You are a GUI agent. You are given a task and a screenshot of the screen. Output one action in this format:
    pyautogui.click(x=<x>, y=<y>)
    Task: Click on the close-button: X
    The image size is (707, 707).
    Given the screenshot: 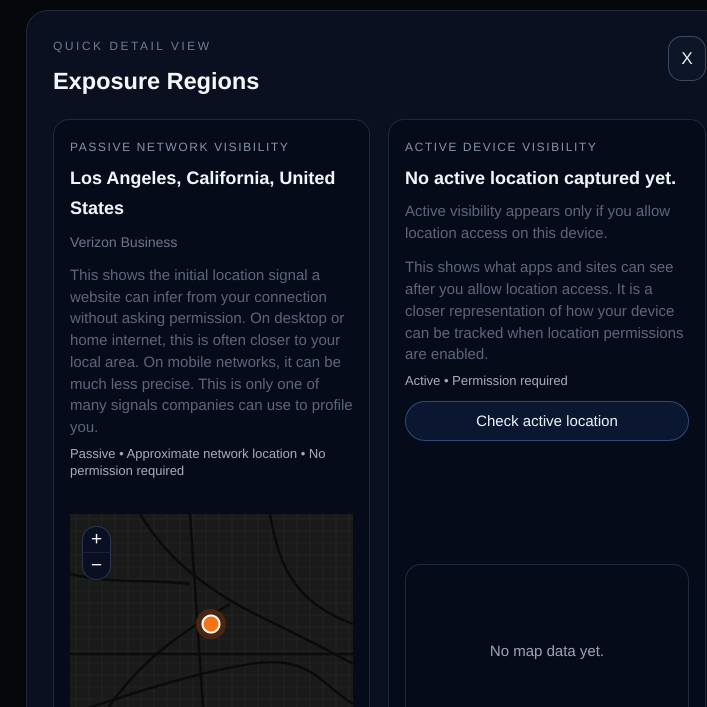 What is the action you would take?
    pyautogui.click(x=687, y=58)
    